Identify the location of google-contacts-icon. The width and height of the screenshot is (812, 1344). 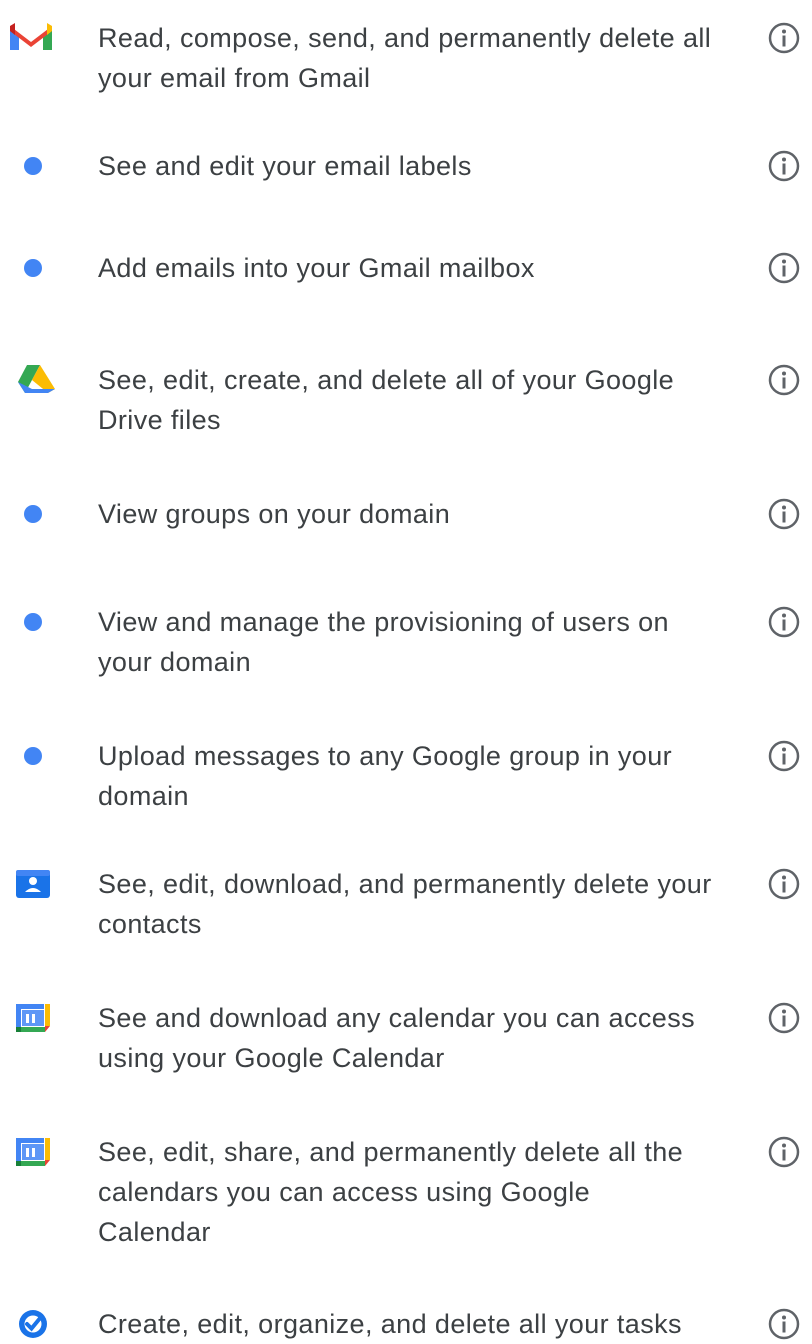
(35, 884).